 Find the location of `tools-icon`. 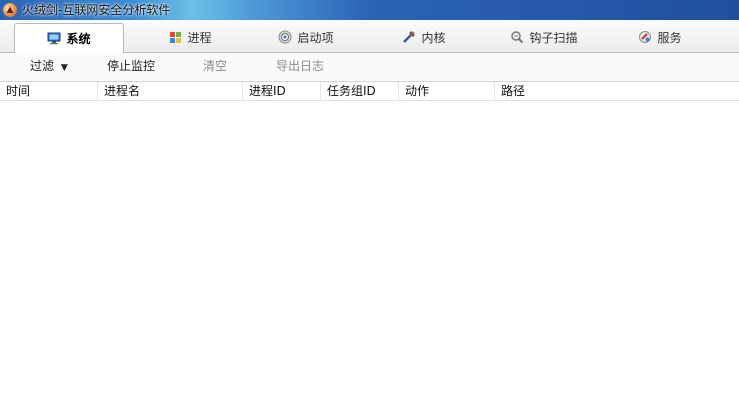

tools-icon is located at coordinates (409, 37).